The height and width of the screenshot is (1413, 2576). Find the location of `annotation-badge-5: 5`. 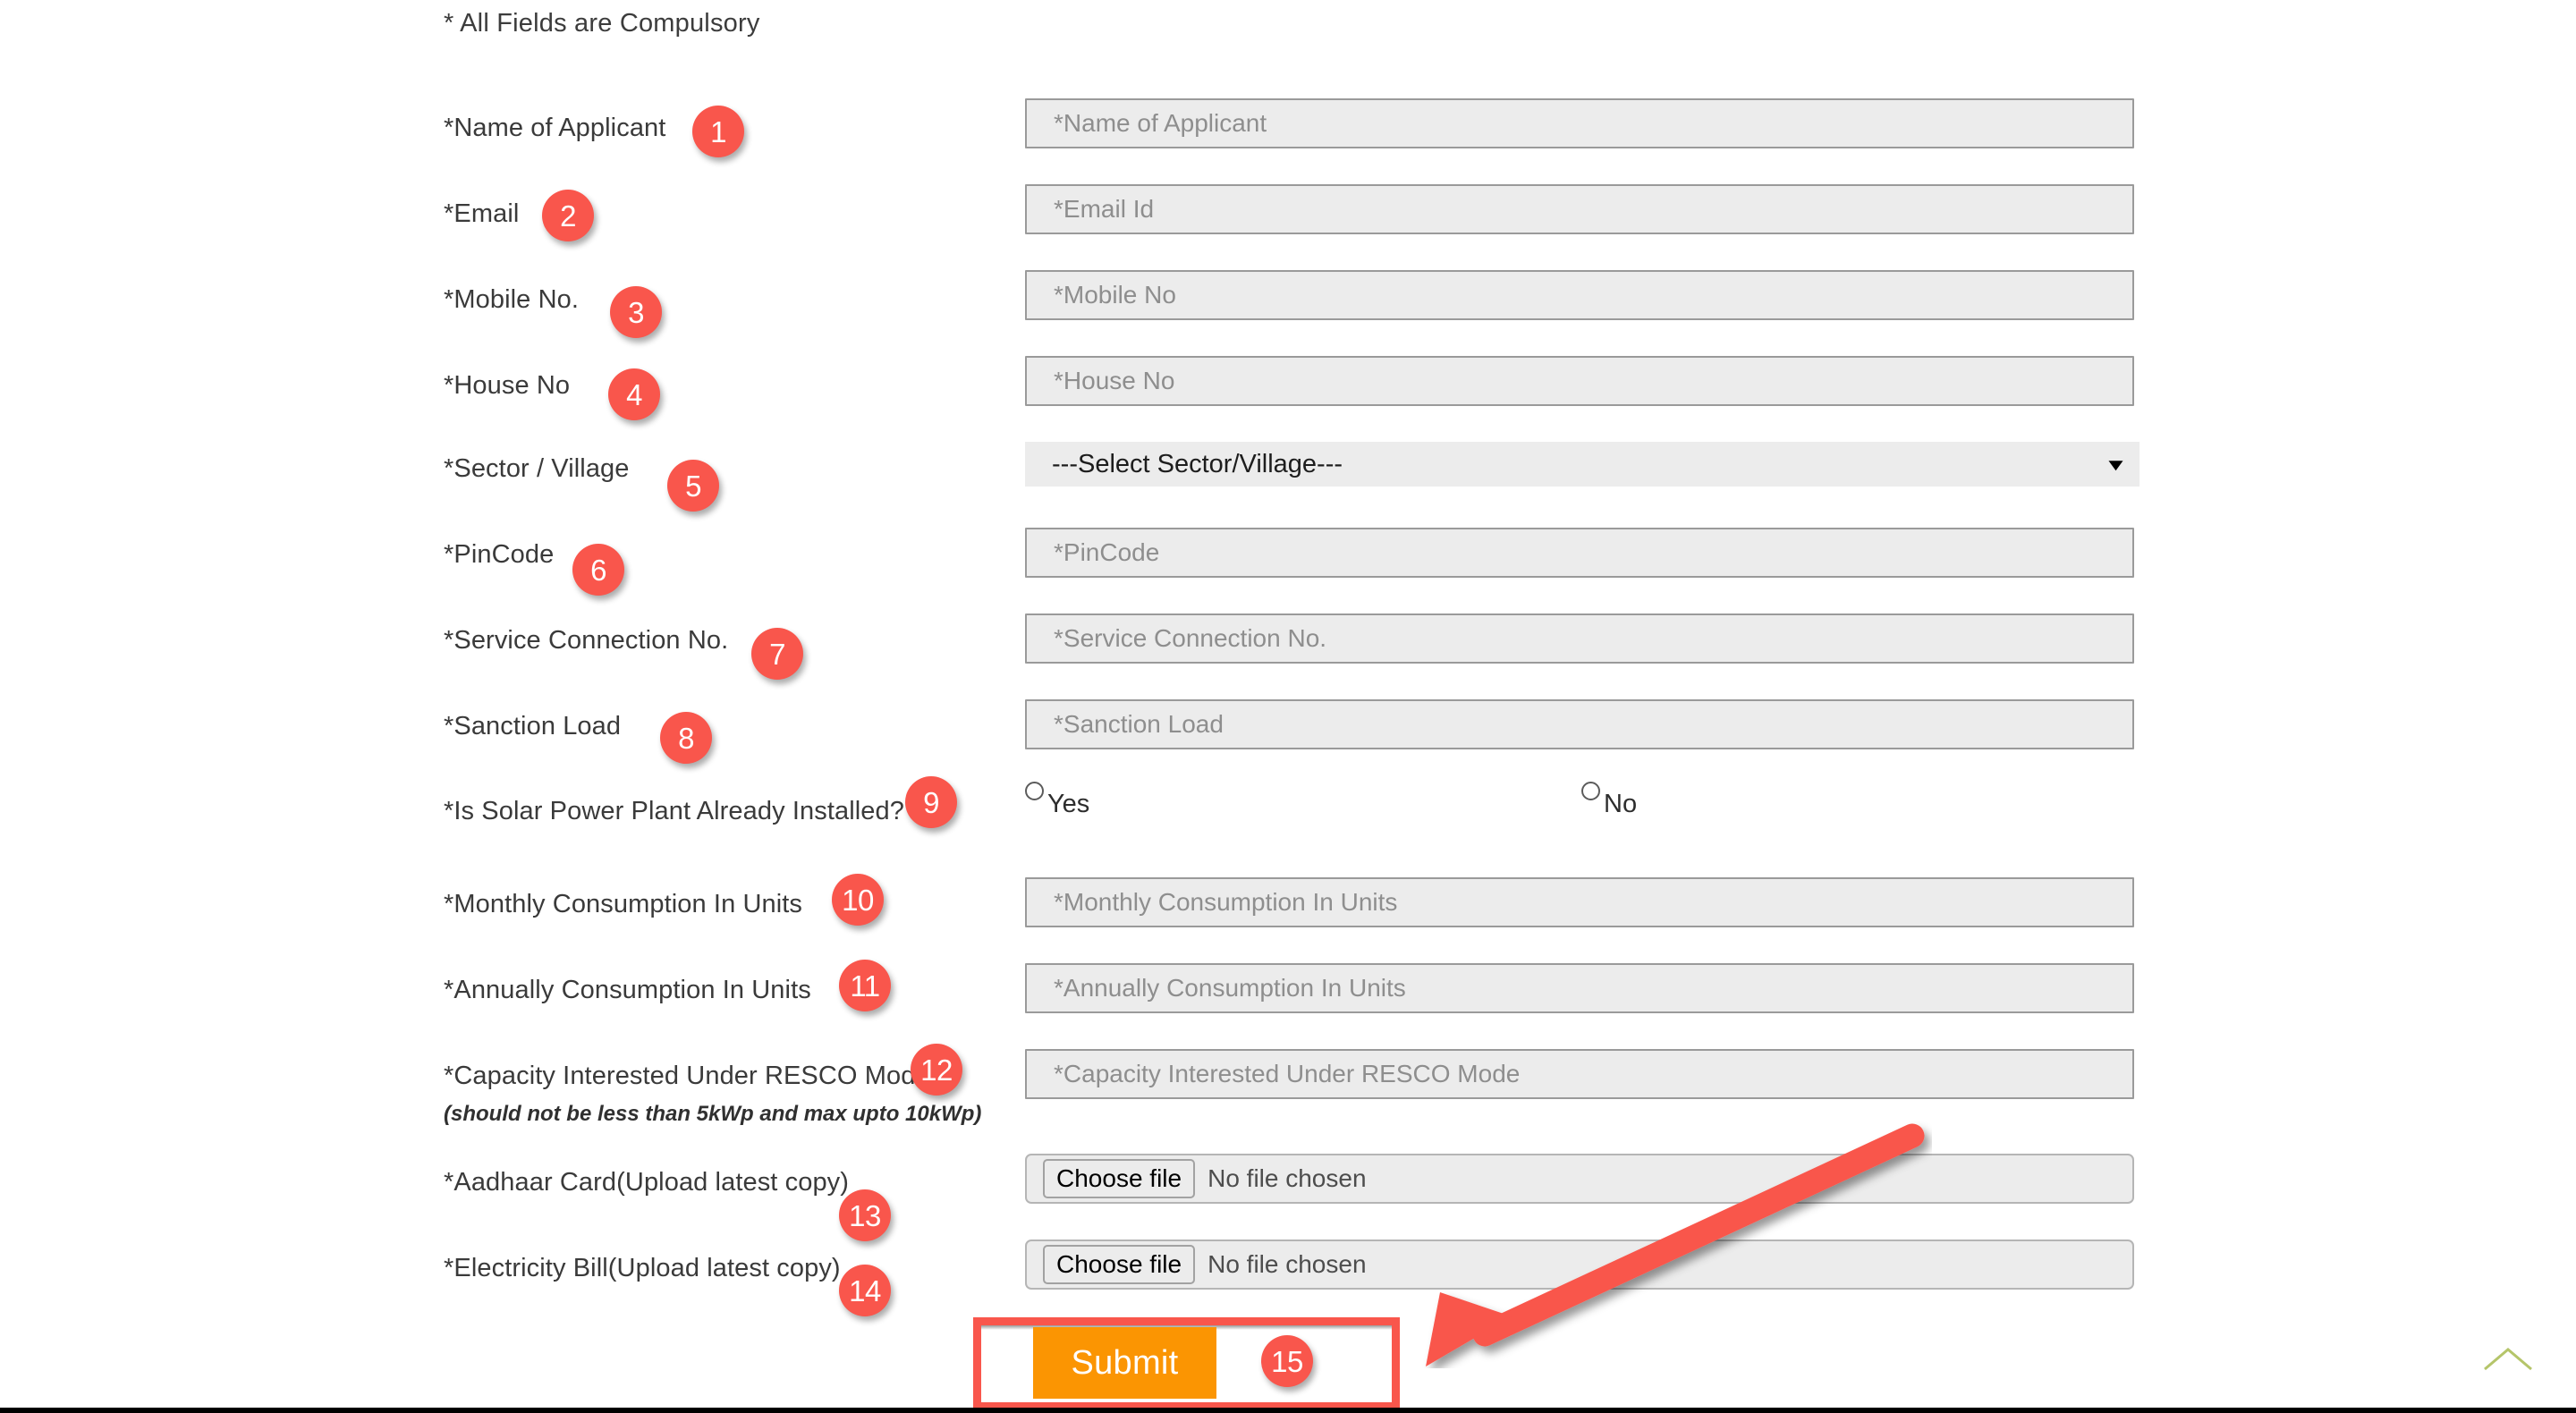

annotation-badge-5: 5 is located at coordinates (693, 486).